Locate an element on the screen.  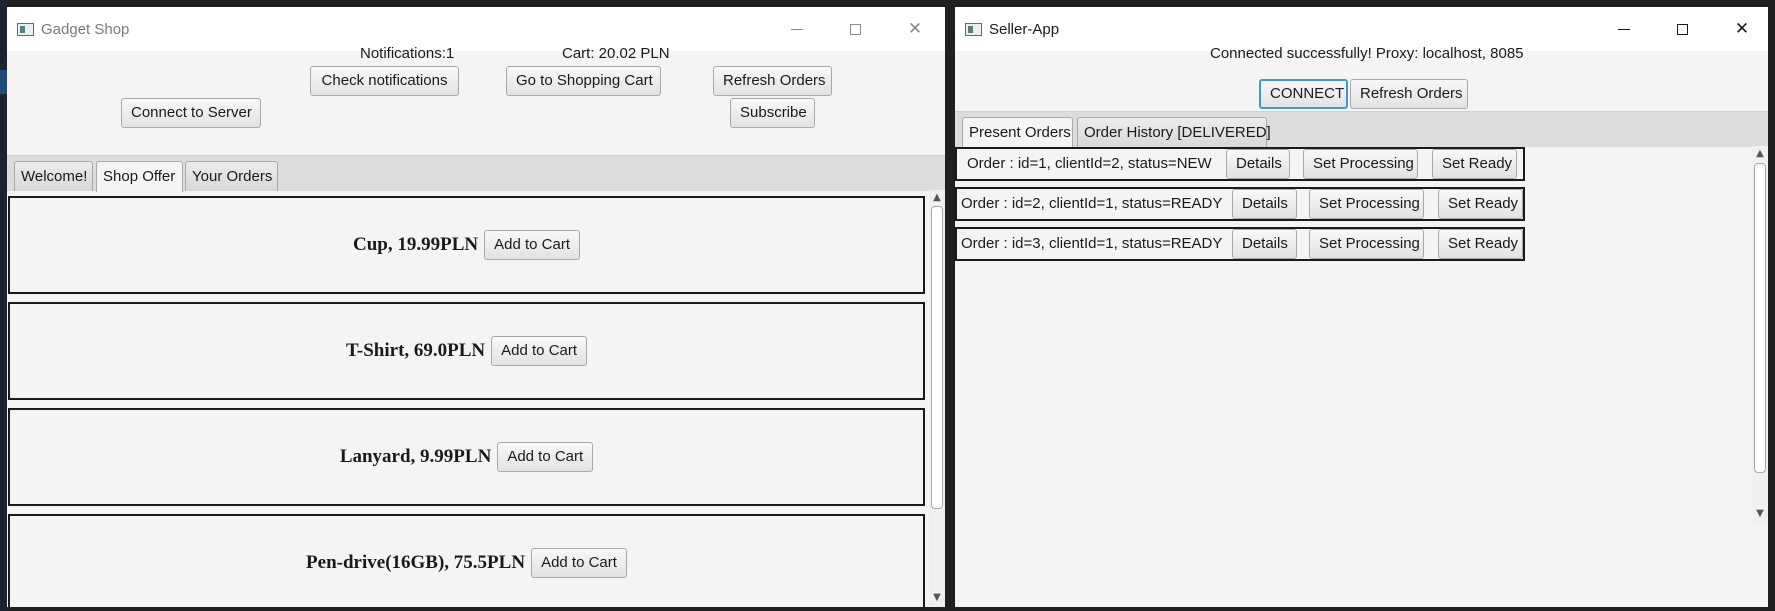
seller-refresh-orders-button: Refresh Orders is located at coordinates (1409, 94).